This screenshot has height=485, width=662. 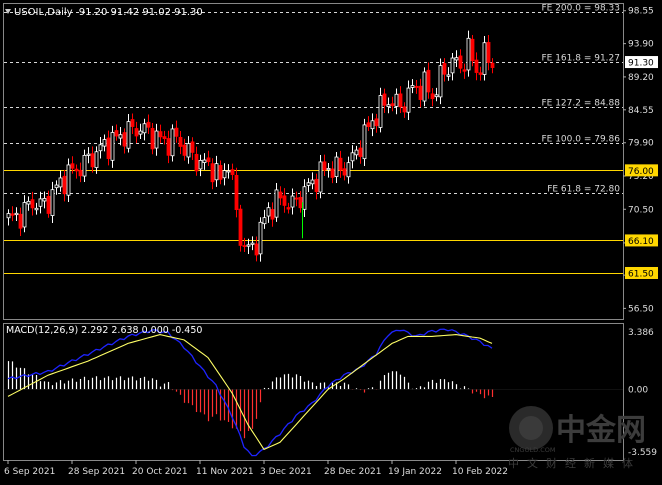 What do you see at coordinates (104, 330) in the screenshot?
I see `macd-pane-title: MACD(12,26,9) 2.292 2.638 0.000 -0.450` at bounding box center [104, 330].